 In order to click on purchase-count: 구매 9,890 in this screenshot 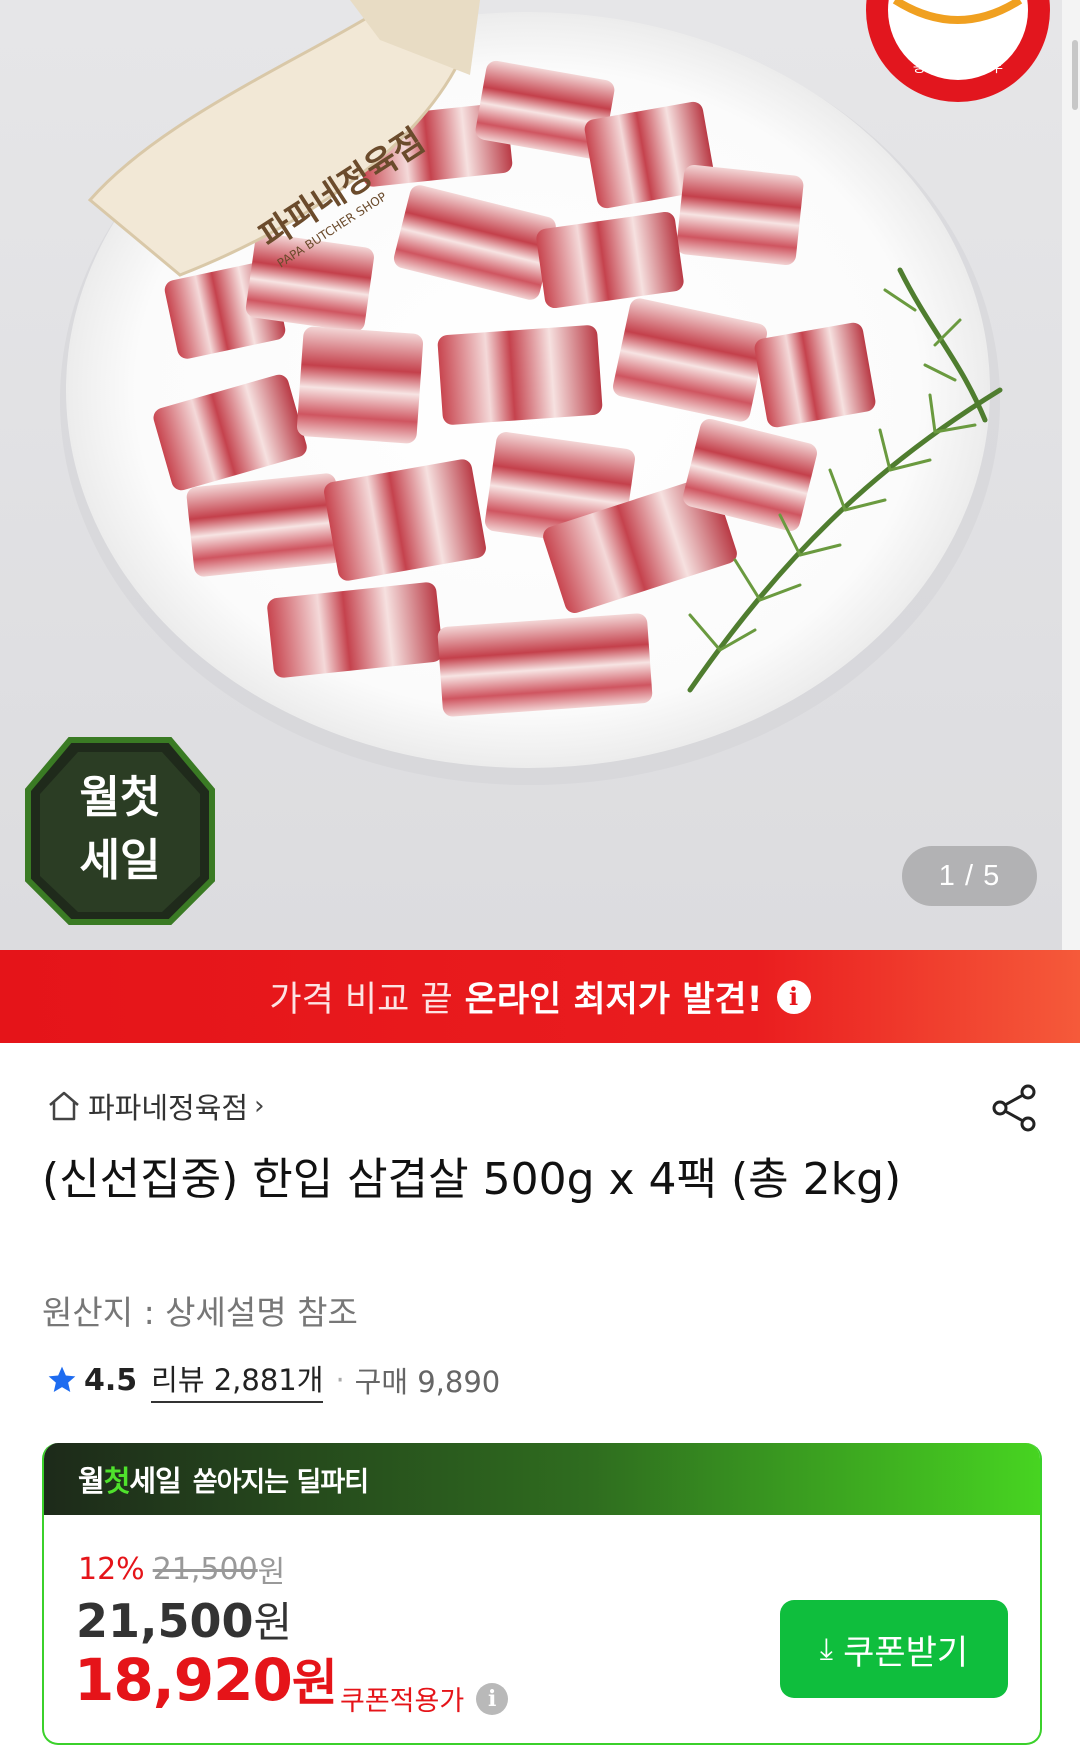, I will do `click(427, 1382)`.